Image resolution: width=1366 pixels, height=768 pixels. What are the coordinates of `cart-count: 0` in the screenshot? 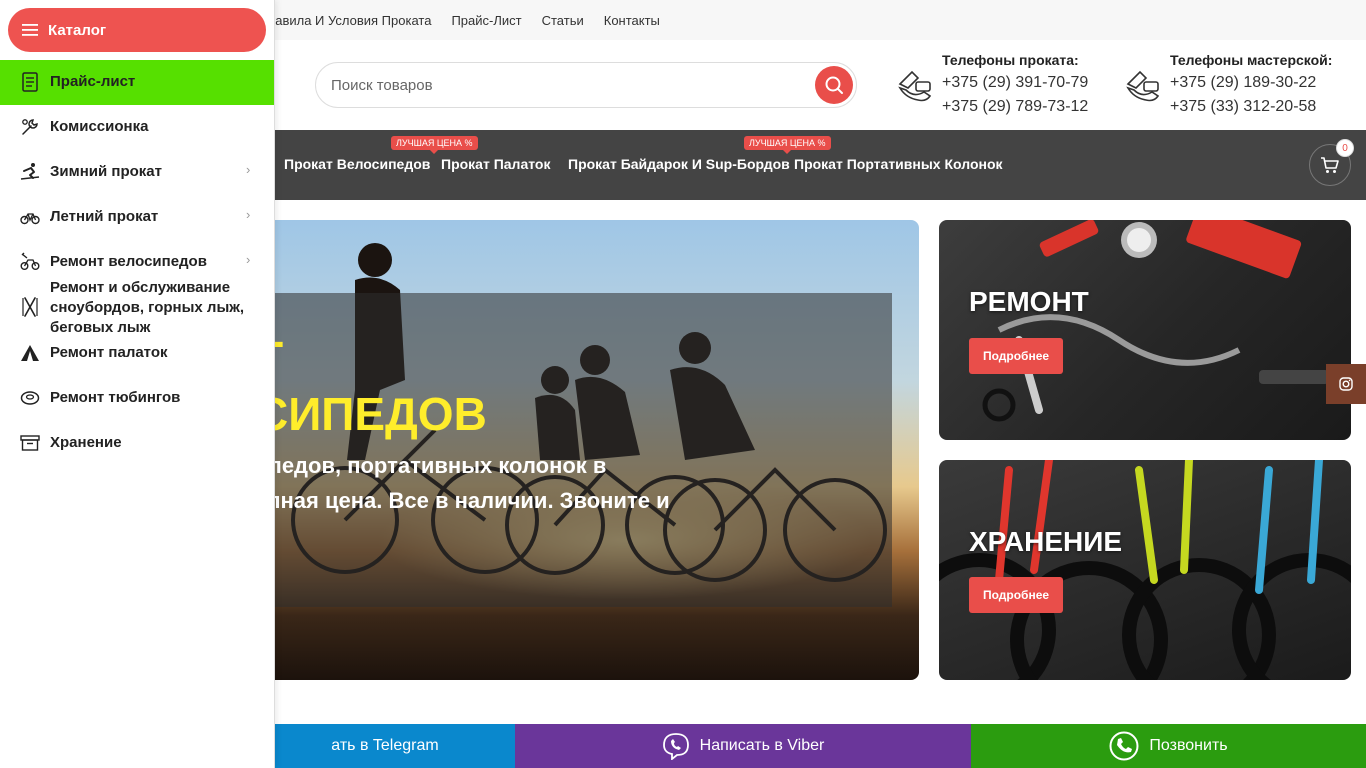 It's located at (1345, 148).